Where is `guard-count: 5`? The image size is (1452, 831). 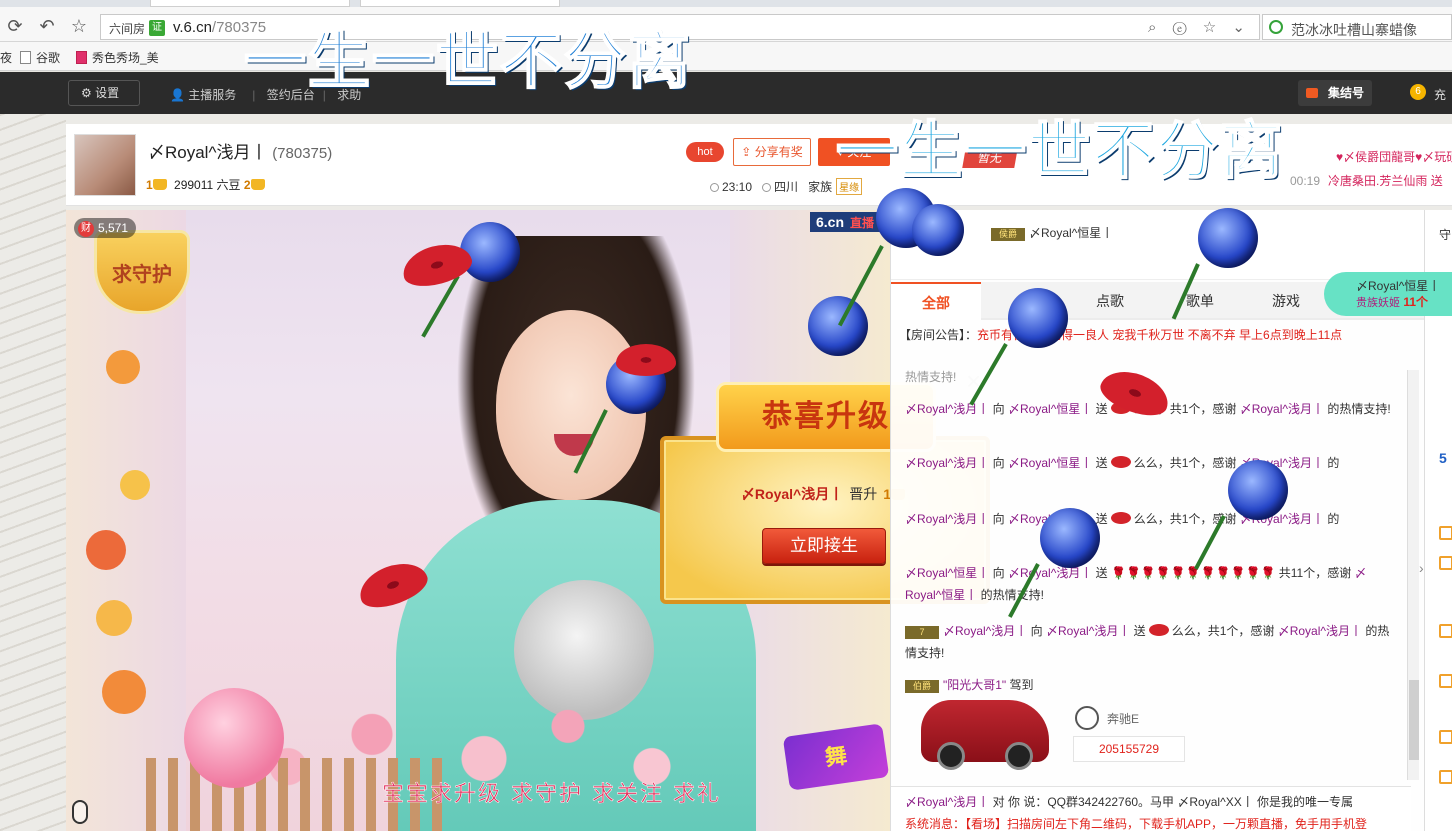
guard-count: 5 is located at coordinates (1443, 458).